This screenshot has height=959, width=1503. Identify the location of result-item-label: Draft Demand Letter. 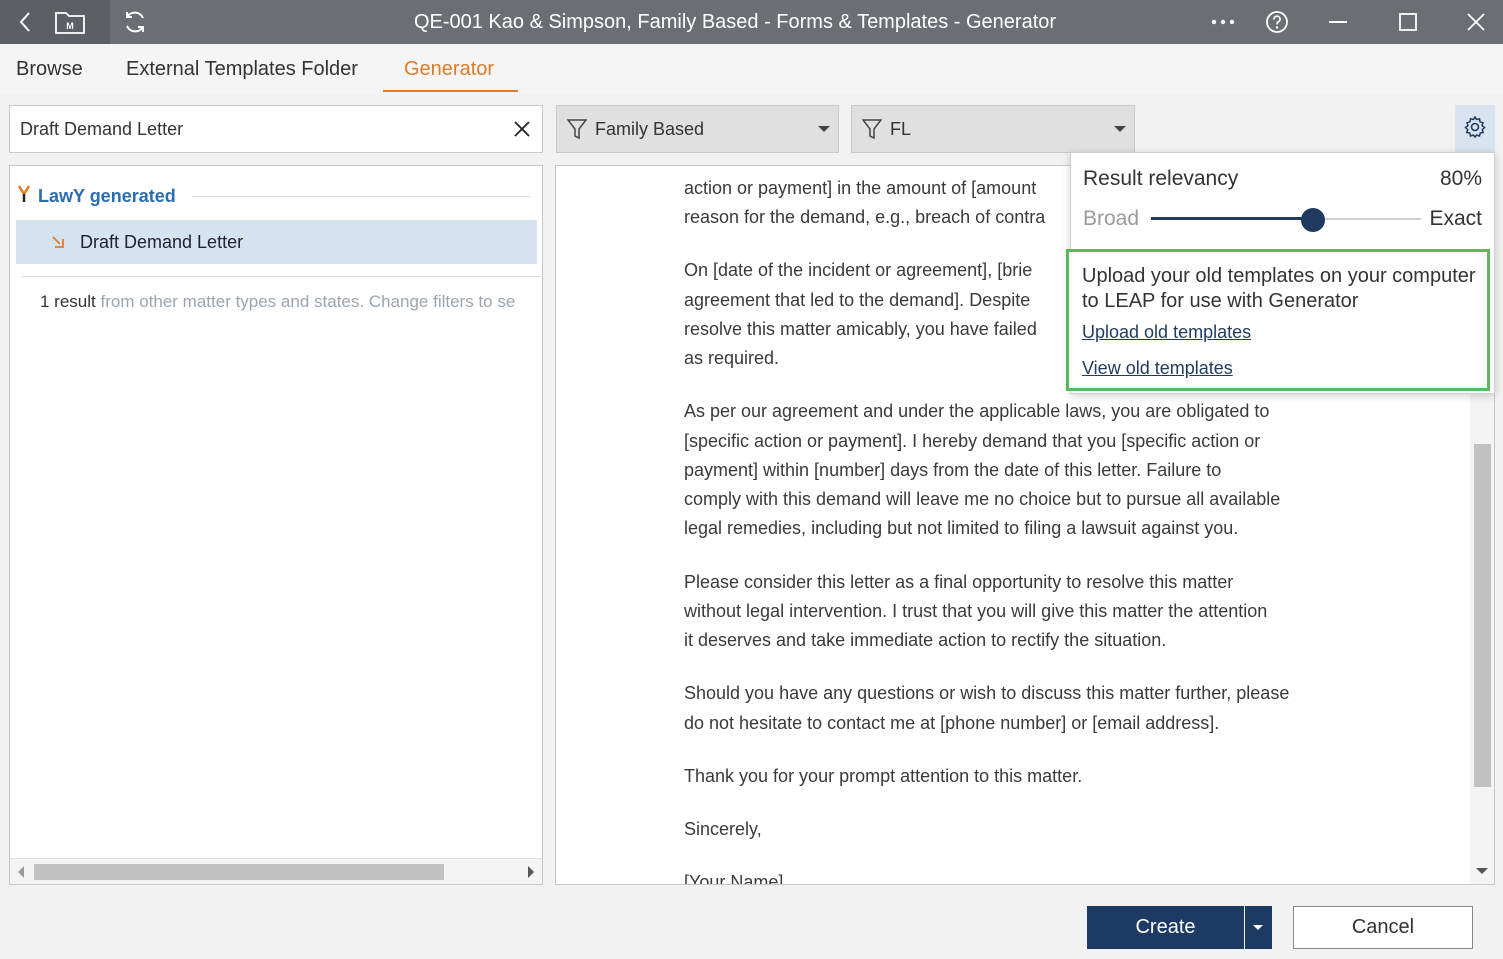
(162, 242).